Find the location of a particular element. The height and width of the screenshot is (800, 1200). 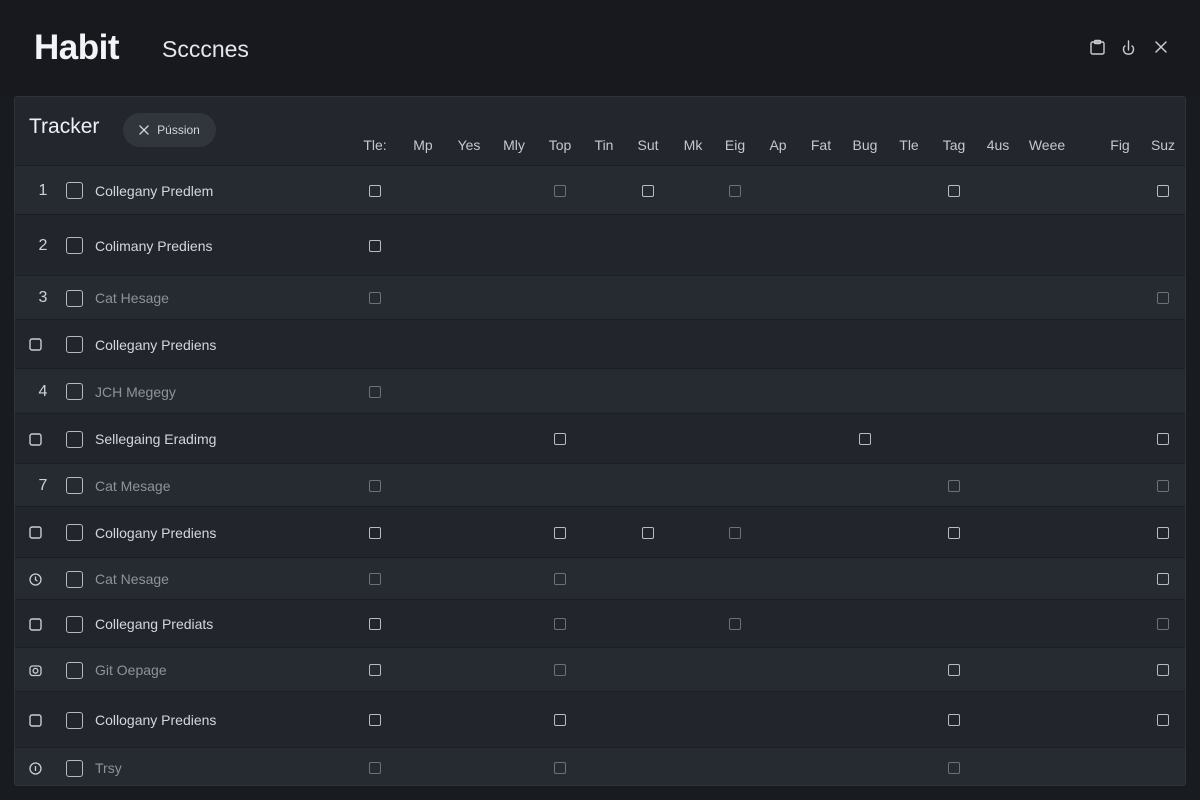

habit-row: Collegang Prediats is located at coordinates (600, 623).